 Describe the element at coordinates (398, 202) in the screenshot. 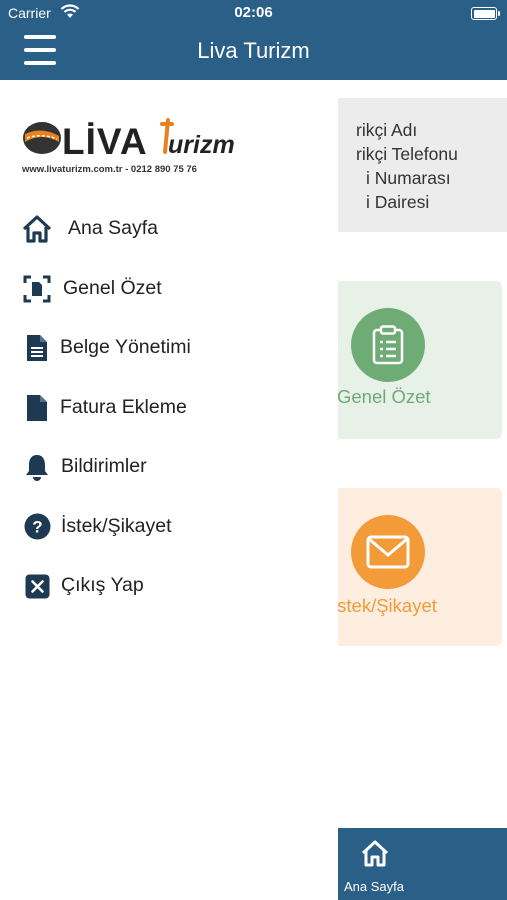

I see `info-row: i Dairesi` at that location.